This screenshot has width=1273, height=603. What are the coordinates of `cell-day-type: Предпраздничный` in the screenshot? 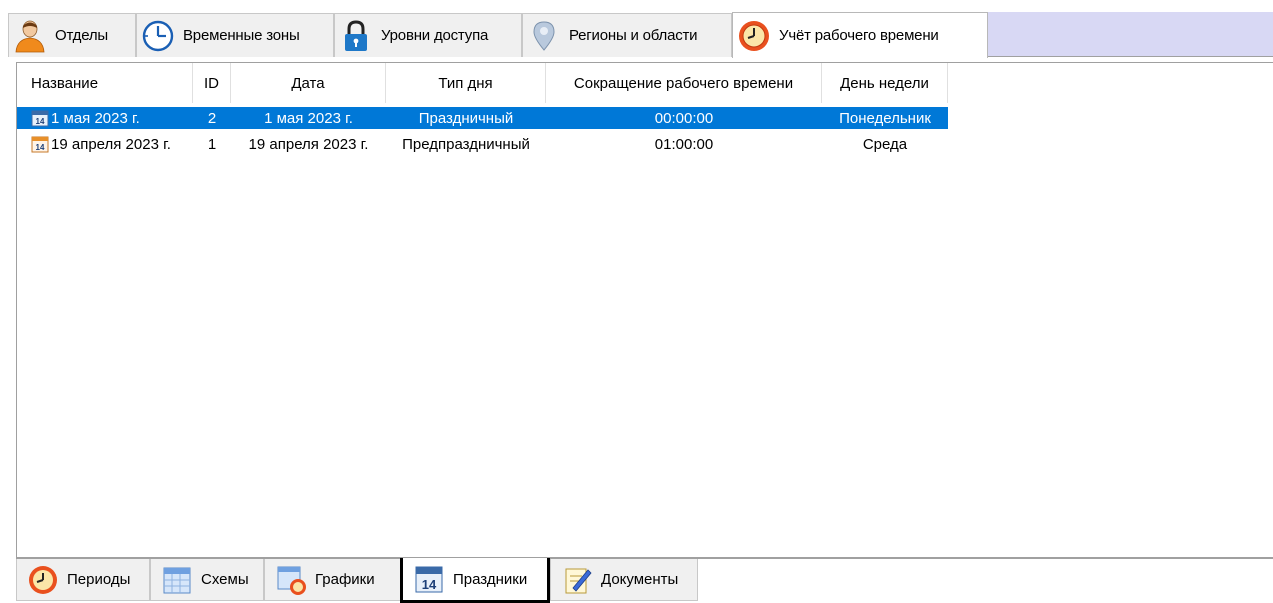 It's located at (466, 144).